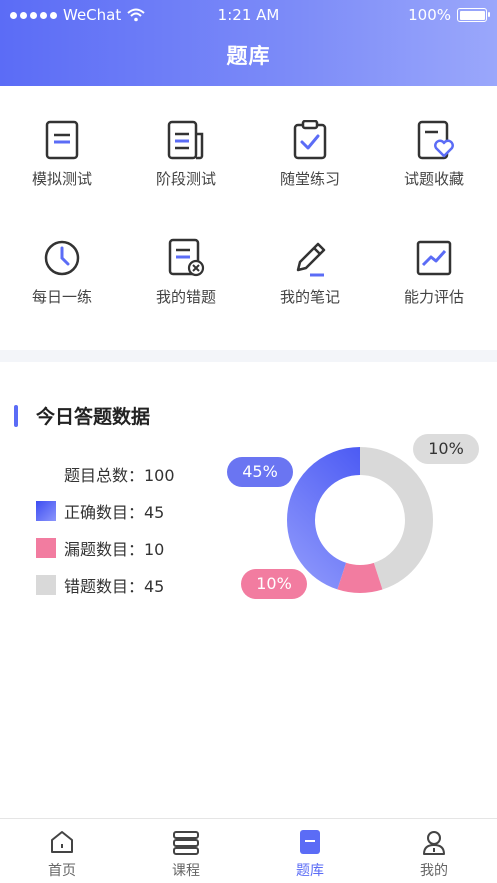 The height and width of the screenshot is (883, 497). I want to click on stat-total: 题目总数：100, so click(105, 473).